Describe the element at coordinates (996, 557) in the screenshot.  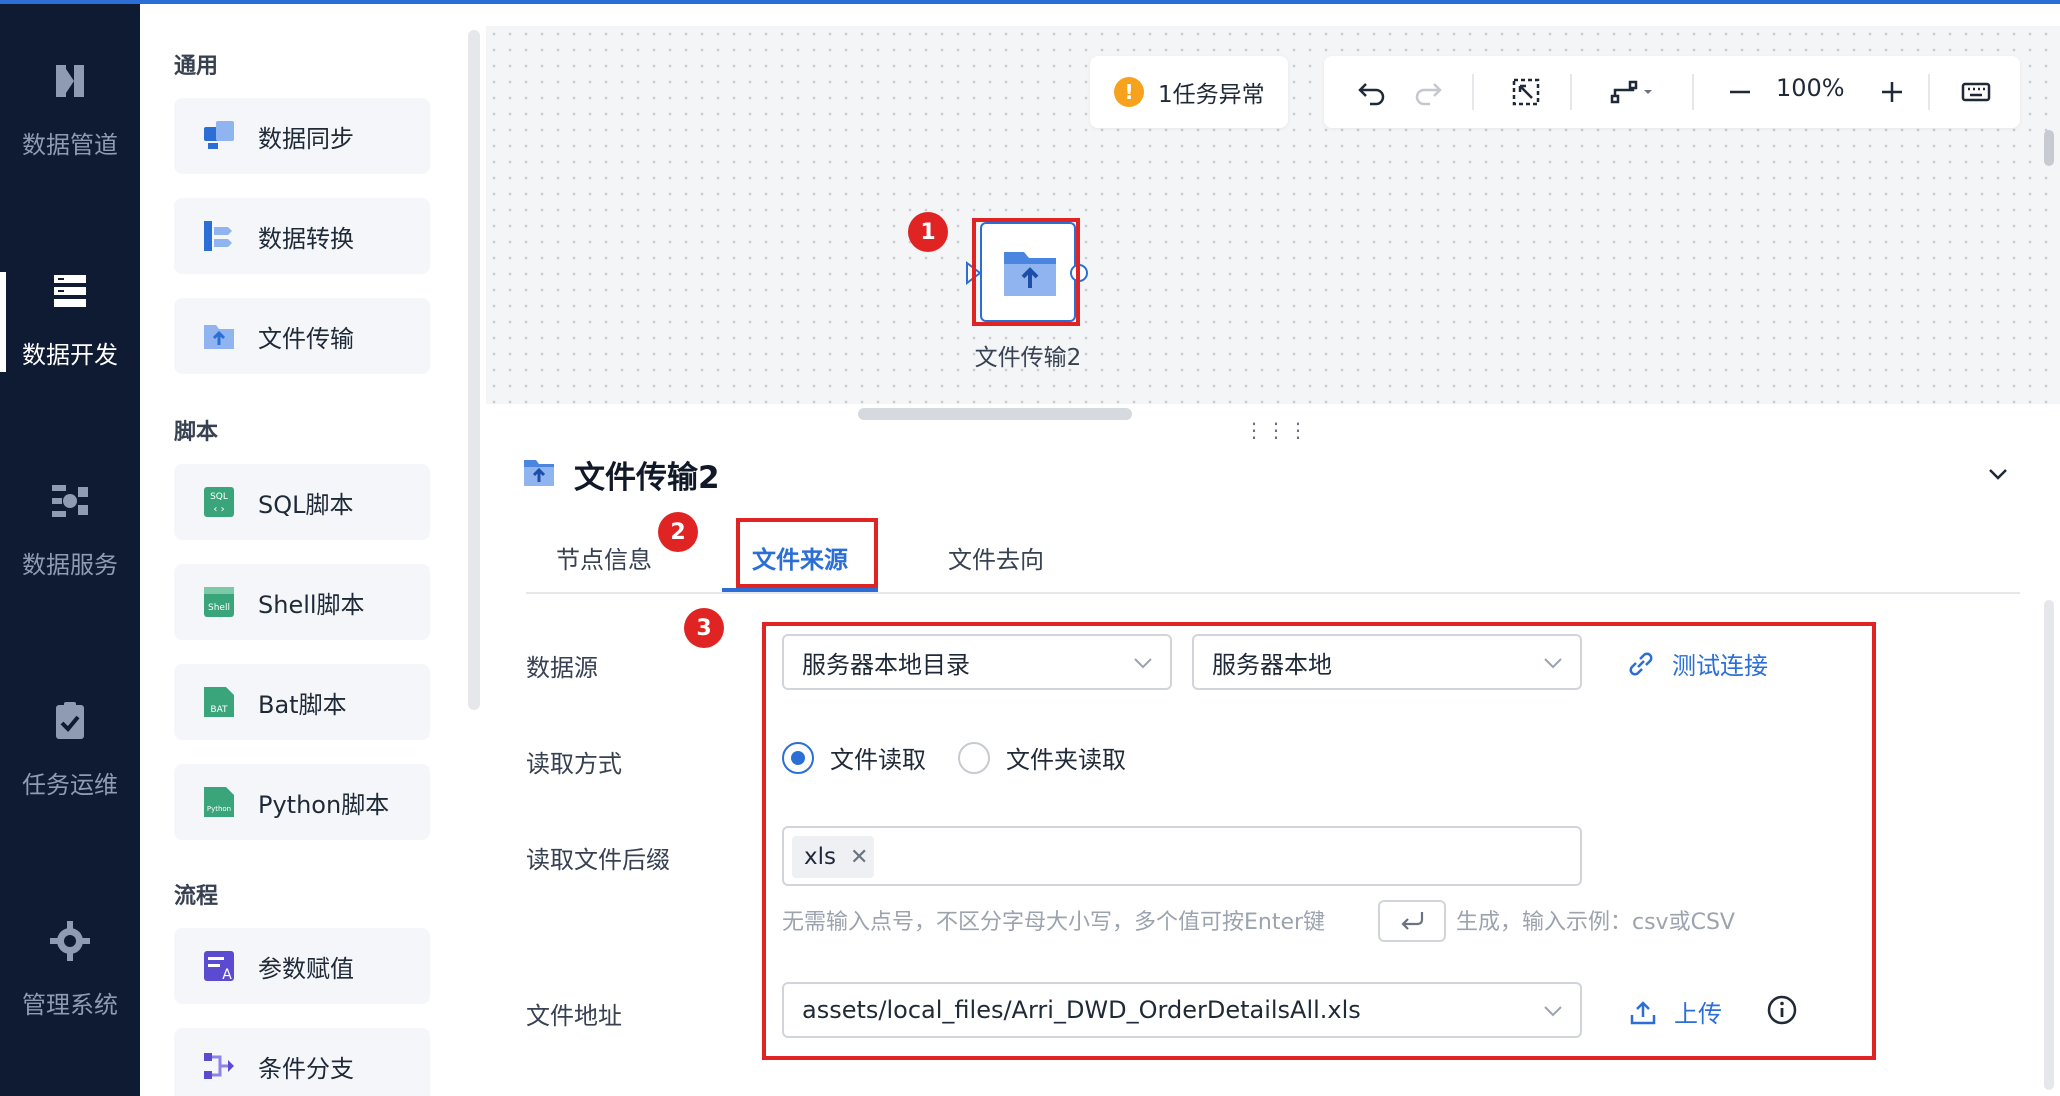
I see `tab-file-destination: 文件去向` at that location.